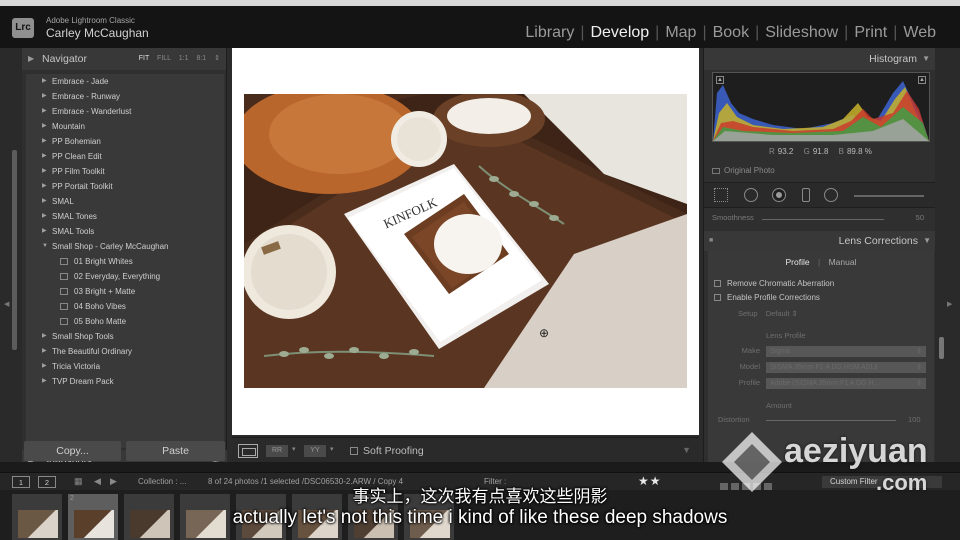 The width and height of the screenshot is (960, 540). What do you see at coordinates (711, 241) in the screenshot?
I see `panel-switch-icon: ■` at bounding box center [711, 241].